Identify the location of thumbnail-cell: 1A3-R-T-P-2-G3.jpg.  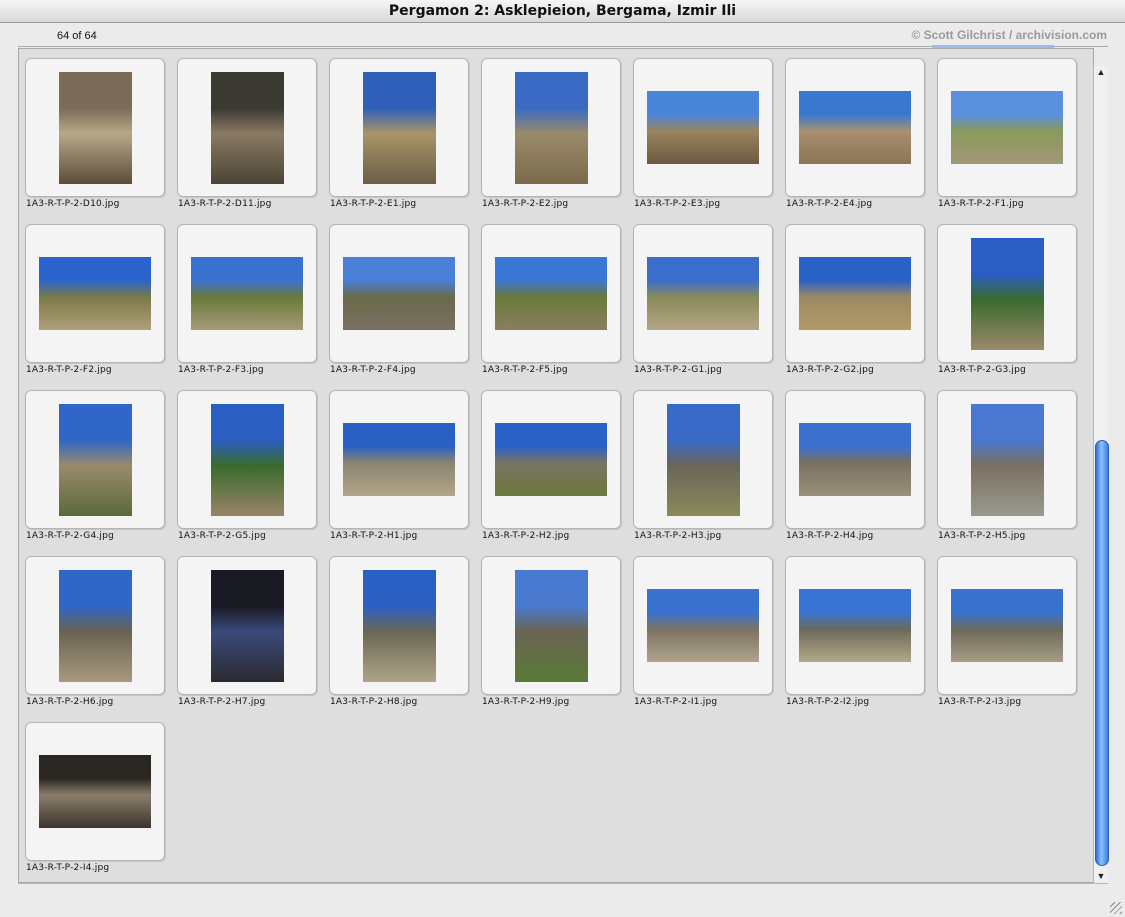
(1007, 307).